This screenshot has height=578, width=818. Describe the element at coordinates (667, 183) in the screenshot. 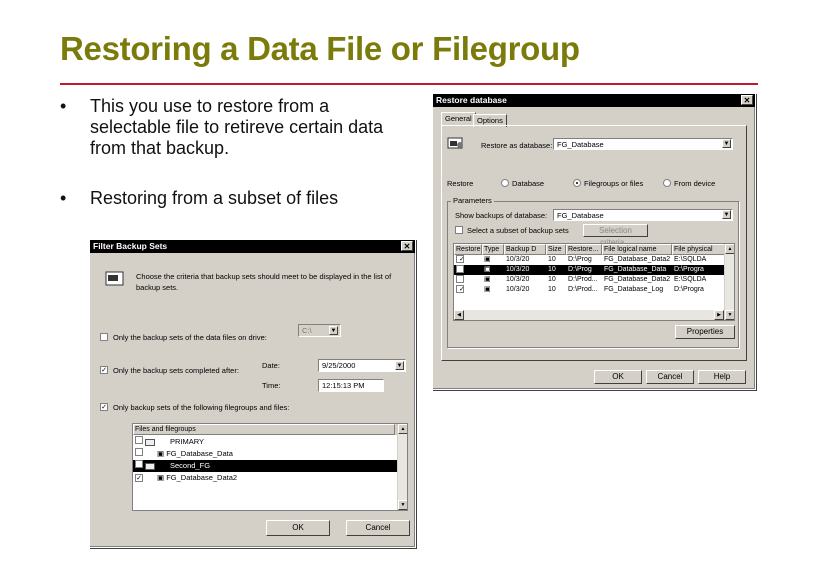

I see `radio-from-device` at that location.